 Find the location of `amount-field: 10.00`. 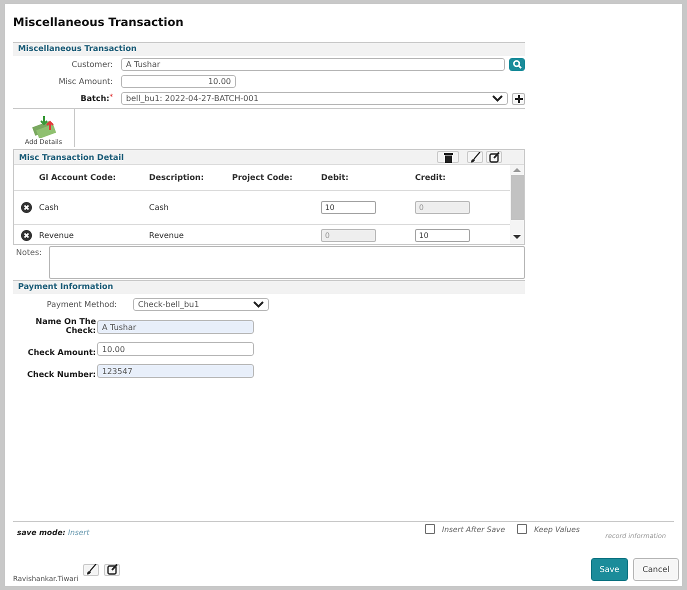

amount-field: 10.00 is located at coordinates (178, 81).